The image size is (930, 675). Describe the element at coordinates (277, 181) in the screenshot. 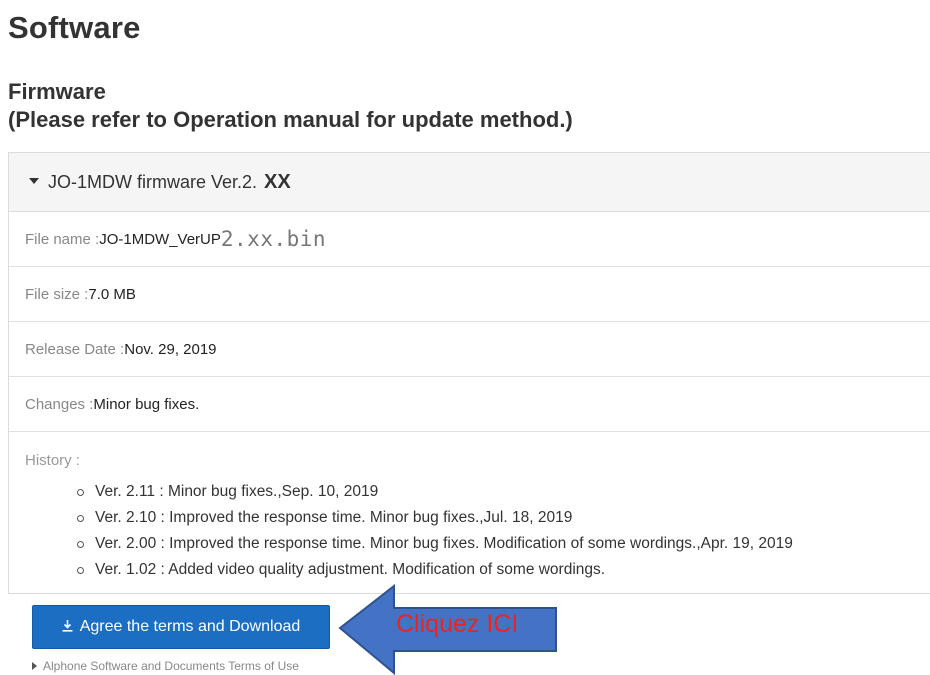

I see `firmware-title-version: XX` at that location.